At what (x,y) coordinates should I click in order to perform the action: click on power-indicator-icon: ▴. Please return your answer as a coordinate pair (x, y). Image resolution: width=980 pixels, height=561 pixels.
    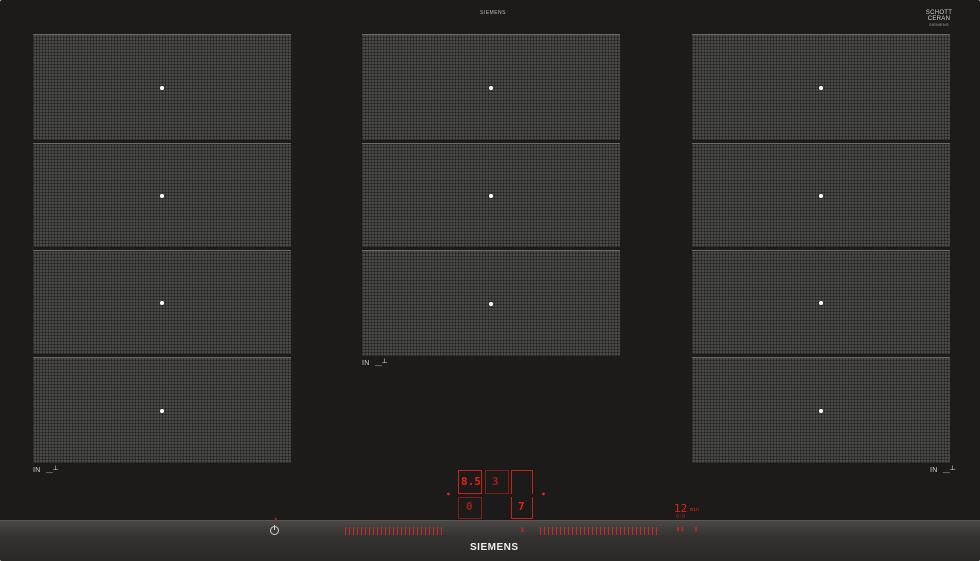
    Looking at the image, I should click on (276, 518).